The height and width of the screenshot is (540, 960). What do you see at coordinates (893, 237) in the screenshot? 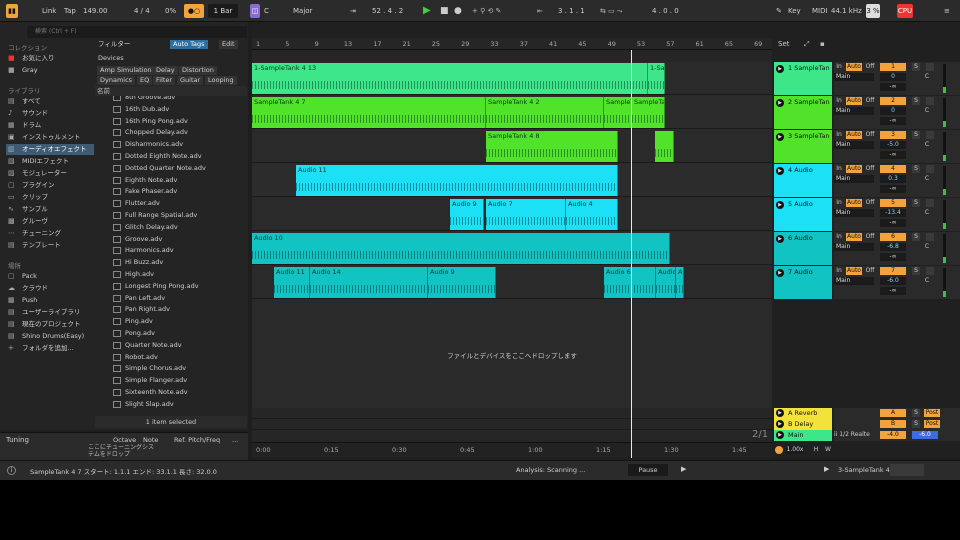
I see `track-number: 6` at bounding box center [893, 237].